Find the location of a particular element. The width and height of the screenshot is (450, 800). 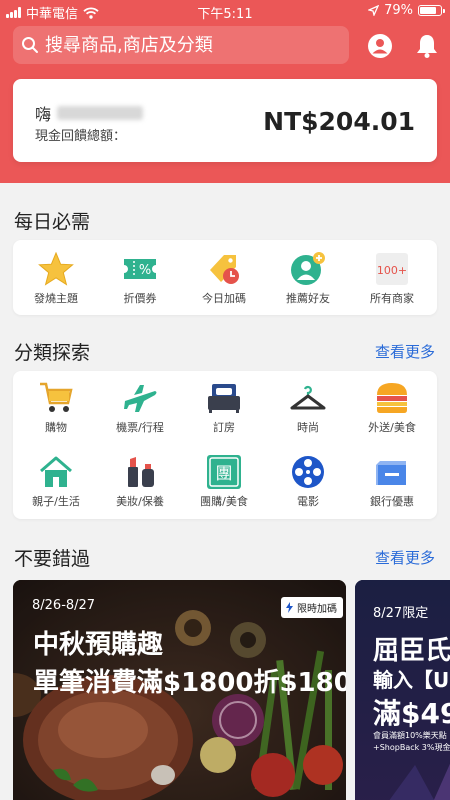

category-item-movies: 電影 is located at coordinates (308, 482).